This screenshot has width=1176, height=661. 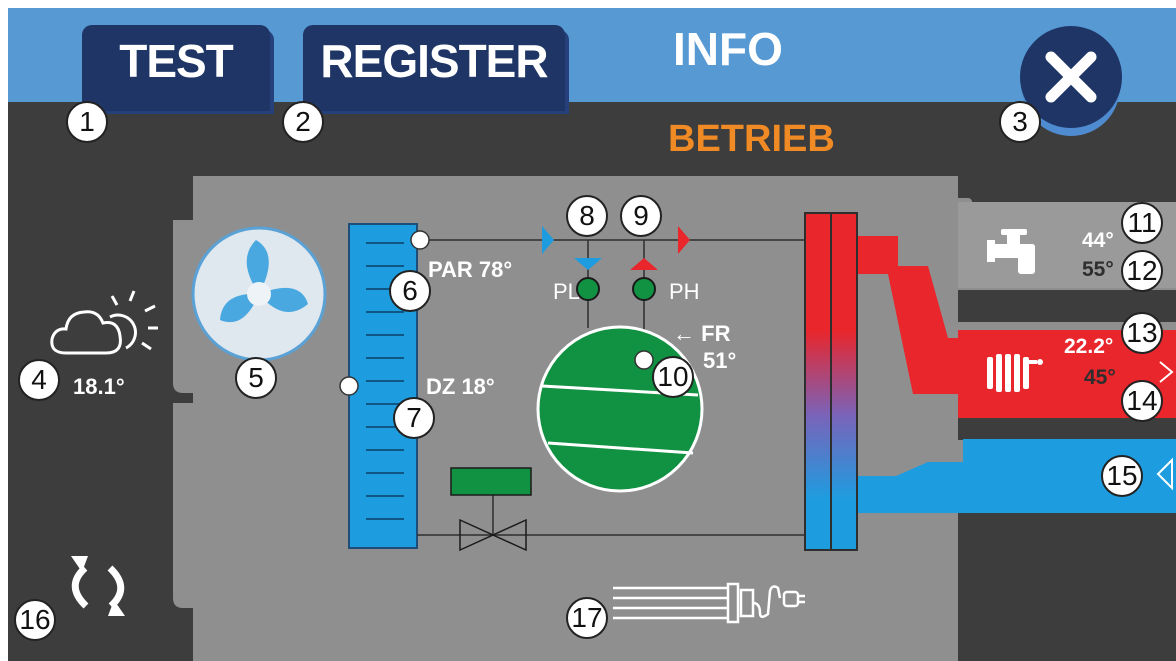 I want to click on dz-value: DZ 18°, so click(x=460, y=386).